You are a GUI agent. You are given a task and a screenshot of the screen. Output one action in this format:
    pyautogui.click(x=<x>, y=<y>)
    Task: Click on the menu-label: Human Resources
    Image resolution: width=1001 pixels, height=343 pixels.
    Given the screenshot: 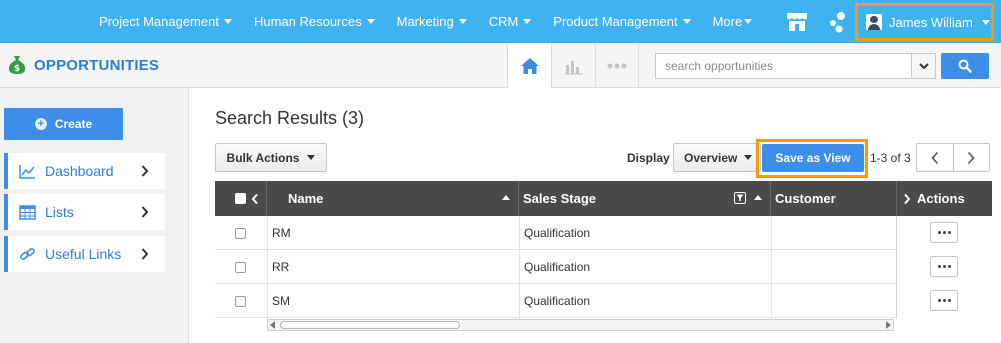 What is the action you would take?
    pyautogui.click(x=307, y=21)
    